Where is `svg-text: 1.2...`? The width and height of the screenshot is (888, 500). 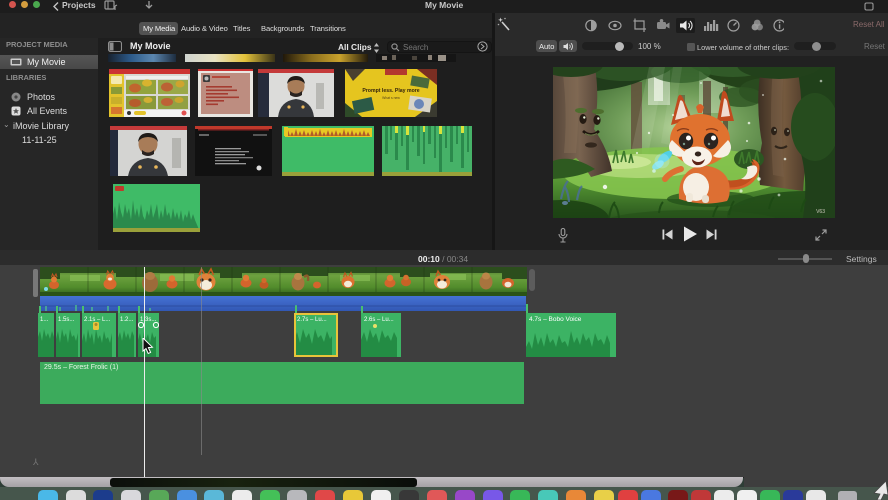
svg-text: 1.2... is located at coordinates (127, 320).